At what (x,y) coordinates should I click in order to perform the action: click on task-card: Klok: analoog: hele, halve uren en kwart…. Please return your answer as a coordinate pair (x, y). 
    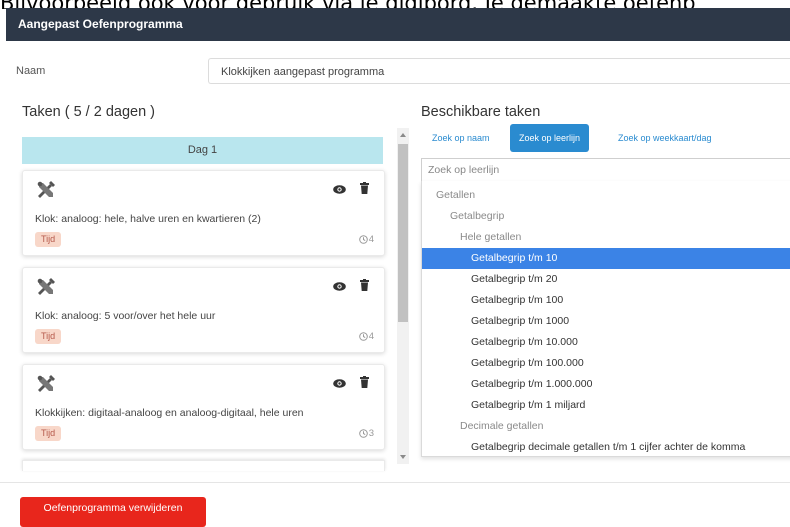
    Looking at the image, I should click on (203, 213).